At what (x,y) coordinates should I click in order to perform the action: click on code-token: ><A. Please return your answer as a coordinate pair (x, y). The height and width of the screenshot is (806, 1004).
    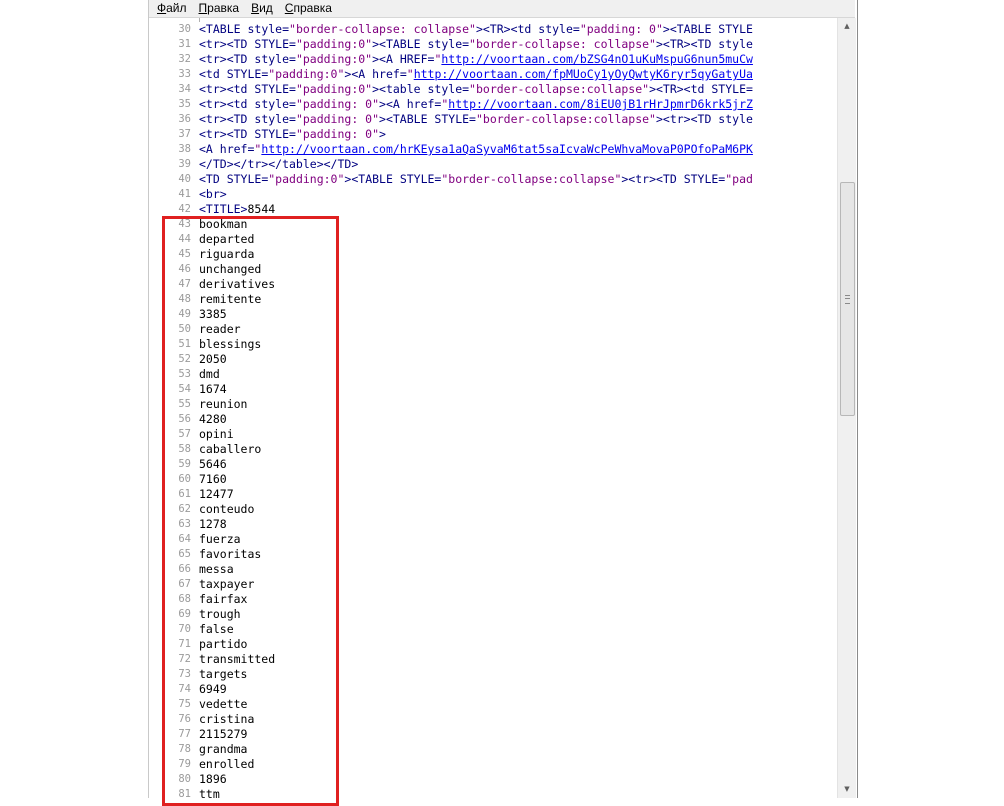
    Looking at the image, I should click on (358, 74).